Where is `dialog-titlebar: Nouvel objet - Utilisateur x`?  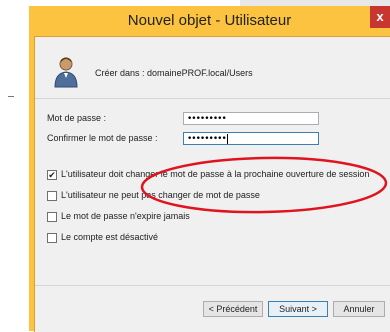 dialog-titlebar: Nouvel objet - Utilisateur x is located at coordinates (209, 21).